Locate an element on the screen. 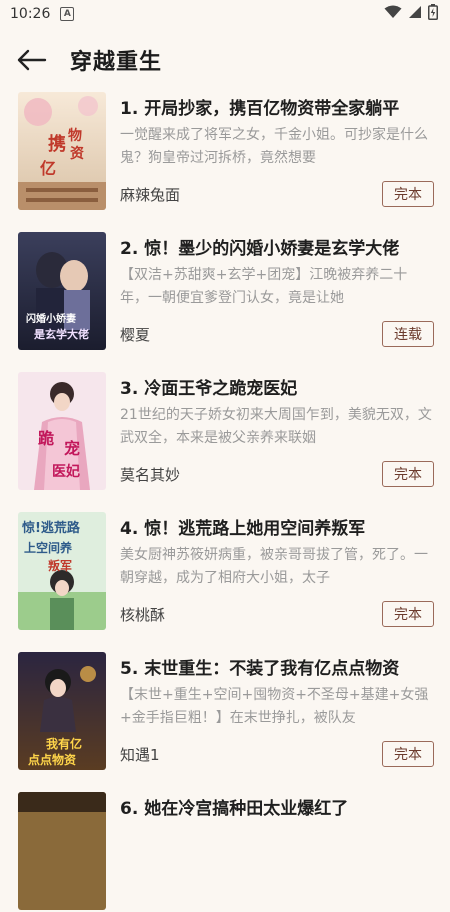  book-author: 知遇1 is located at coordinates (140, 755).